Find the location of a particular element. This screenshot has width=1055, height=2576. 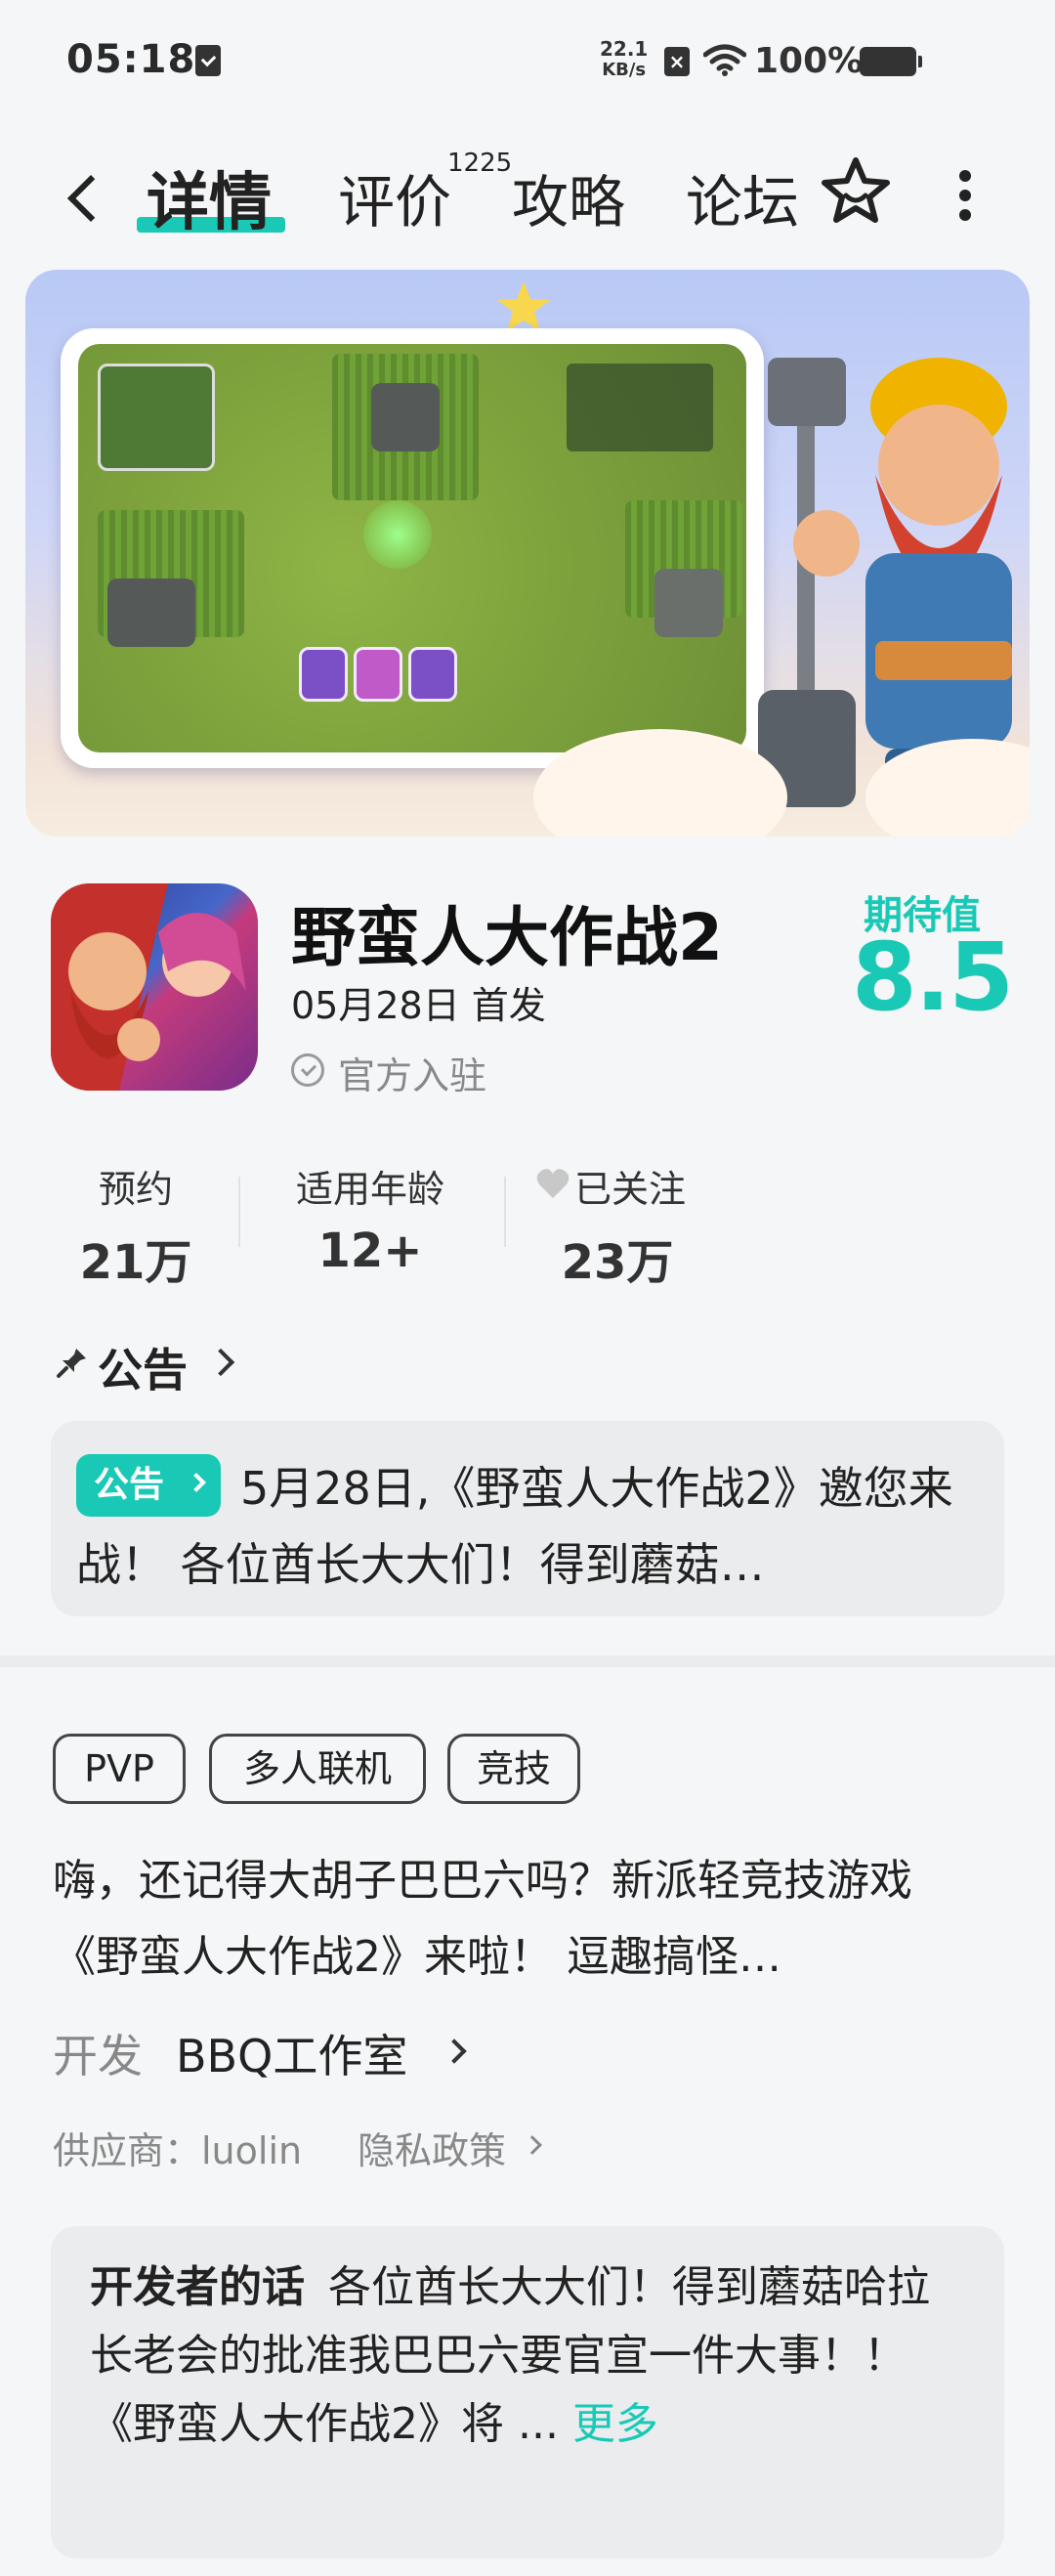

supplier-info: 供应商：luolin is located at coordinates (178, 2150).